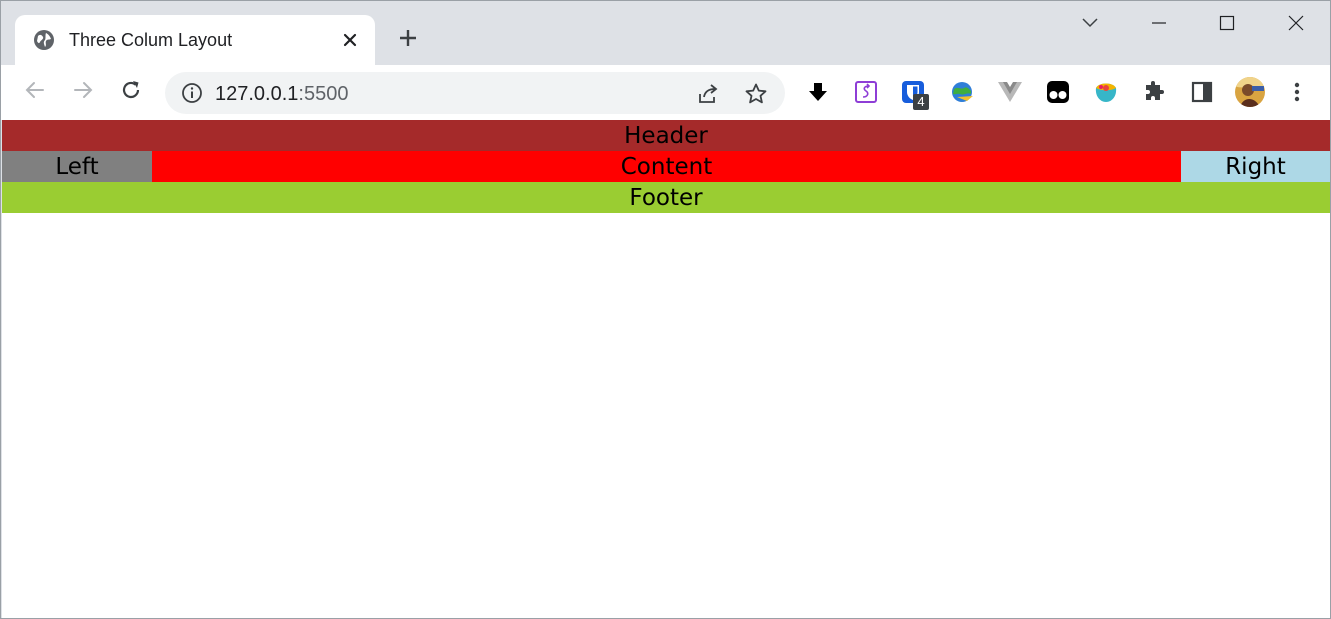  I want to click on globe-icon, so click(44, 40).